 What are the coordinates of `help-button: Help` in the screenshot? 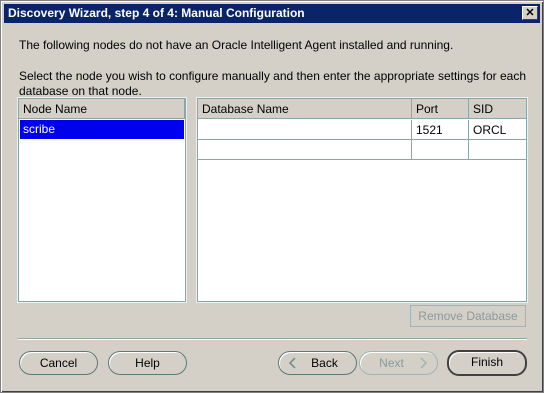 It's located at (147, 363).